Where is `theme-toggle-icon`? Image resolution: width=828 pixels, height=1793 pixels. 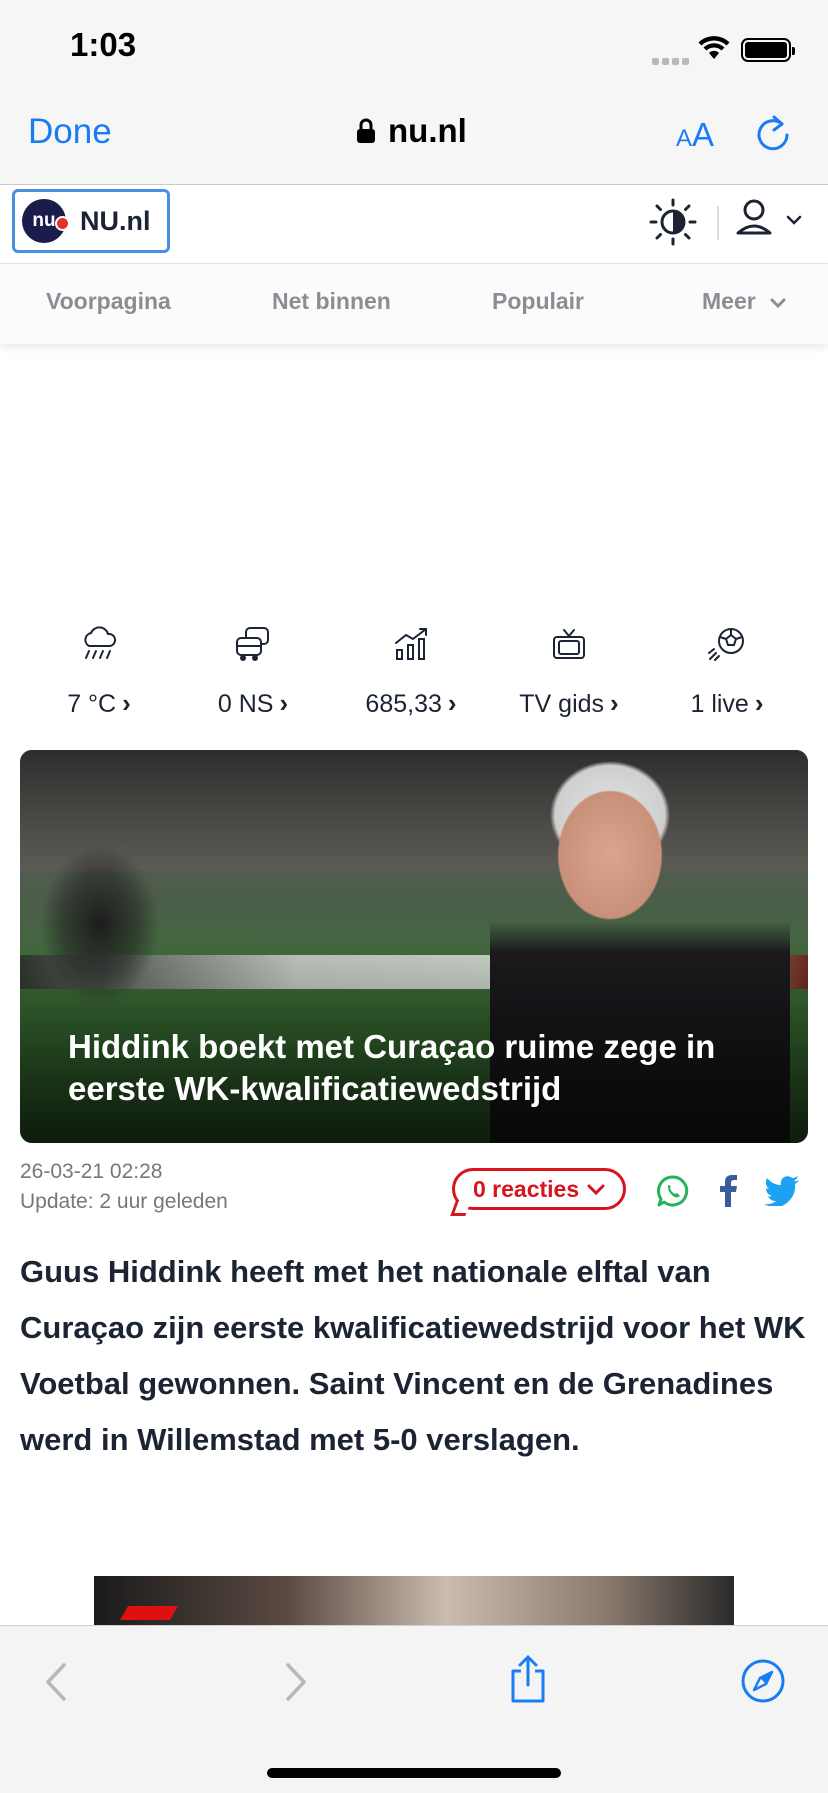
theme-toggle-icon is located at coordinates (673, 224).